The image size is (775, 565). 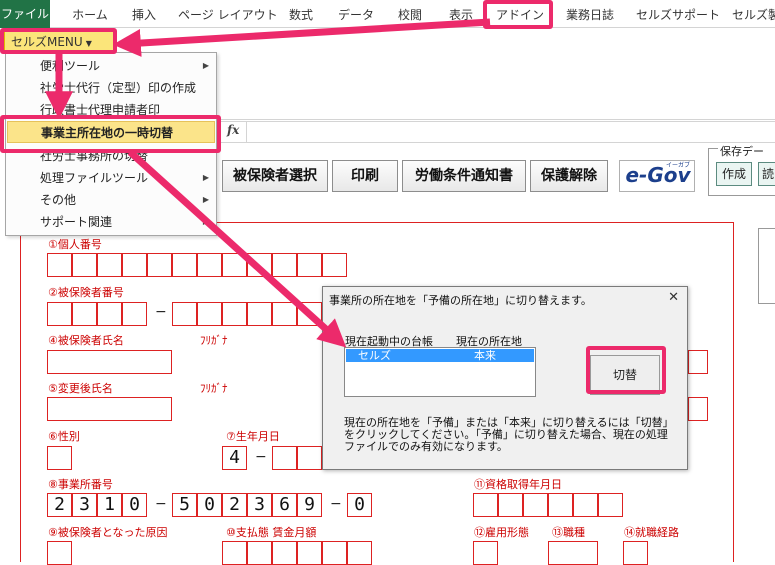 I want to click on tab-cels-product: セルズ製, so click(x=753, y=15).